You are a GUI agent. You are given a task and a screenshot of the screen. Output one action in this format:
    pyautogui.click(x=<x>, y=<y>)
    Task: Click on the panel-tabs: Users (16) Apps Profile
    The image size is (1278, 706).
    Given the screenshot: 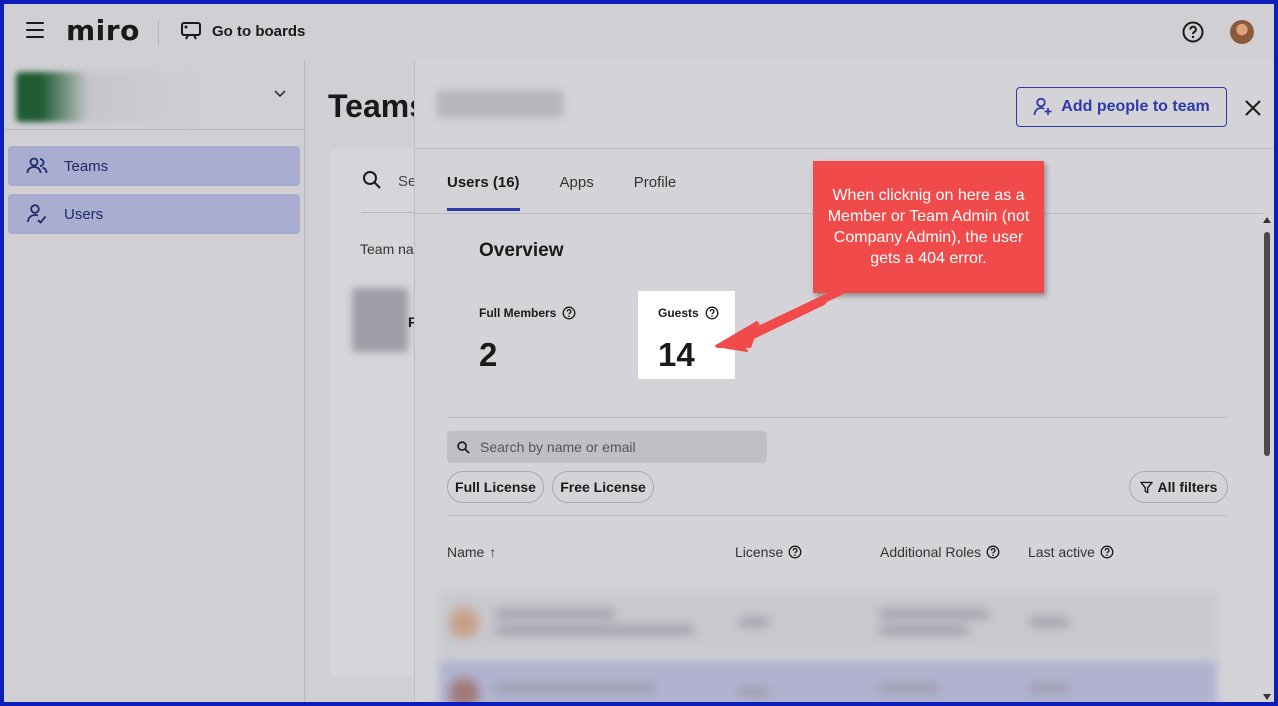 What is the action you would take?
    pyautogui.click(x=581, y=192)
    